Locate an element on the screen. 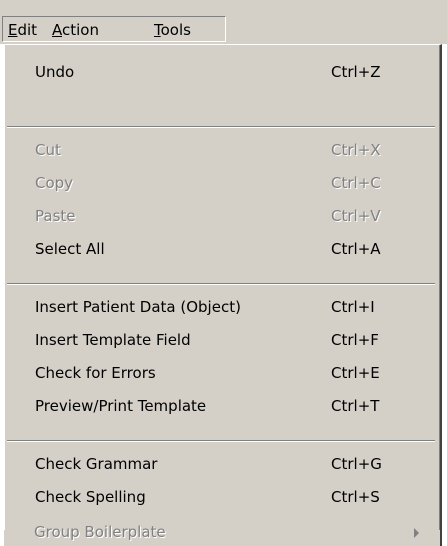 The width and height of the screenshot is (447, 546). menu-item-shortcut: Ctrl+G is located at coordinates (356, 464).